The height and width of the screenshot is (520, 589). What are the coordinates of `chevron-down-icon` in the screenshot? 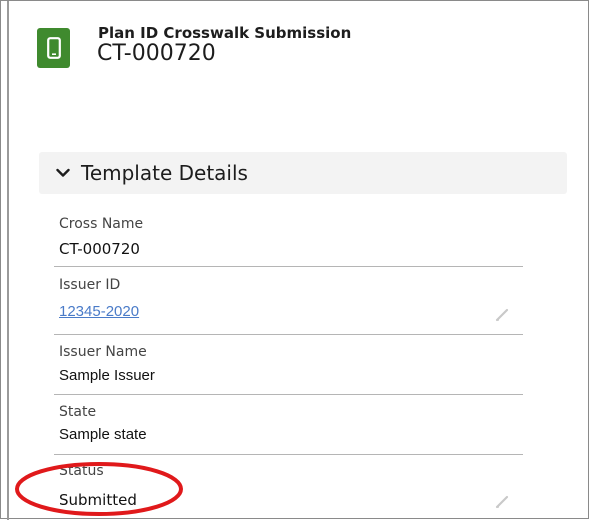 It's located at (63, 173).